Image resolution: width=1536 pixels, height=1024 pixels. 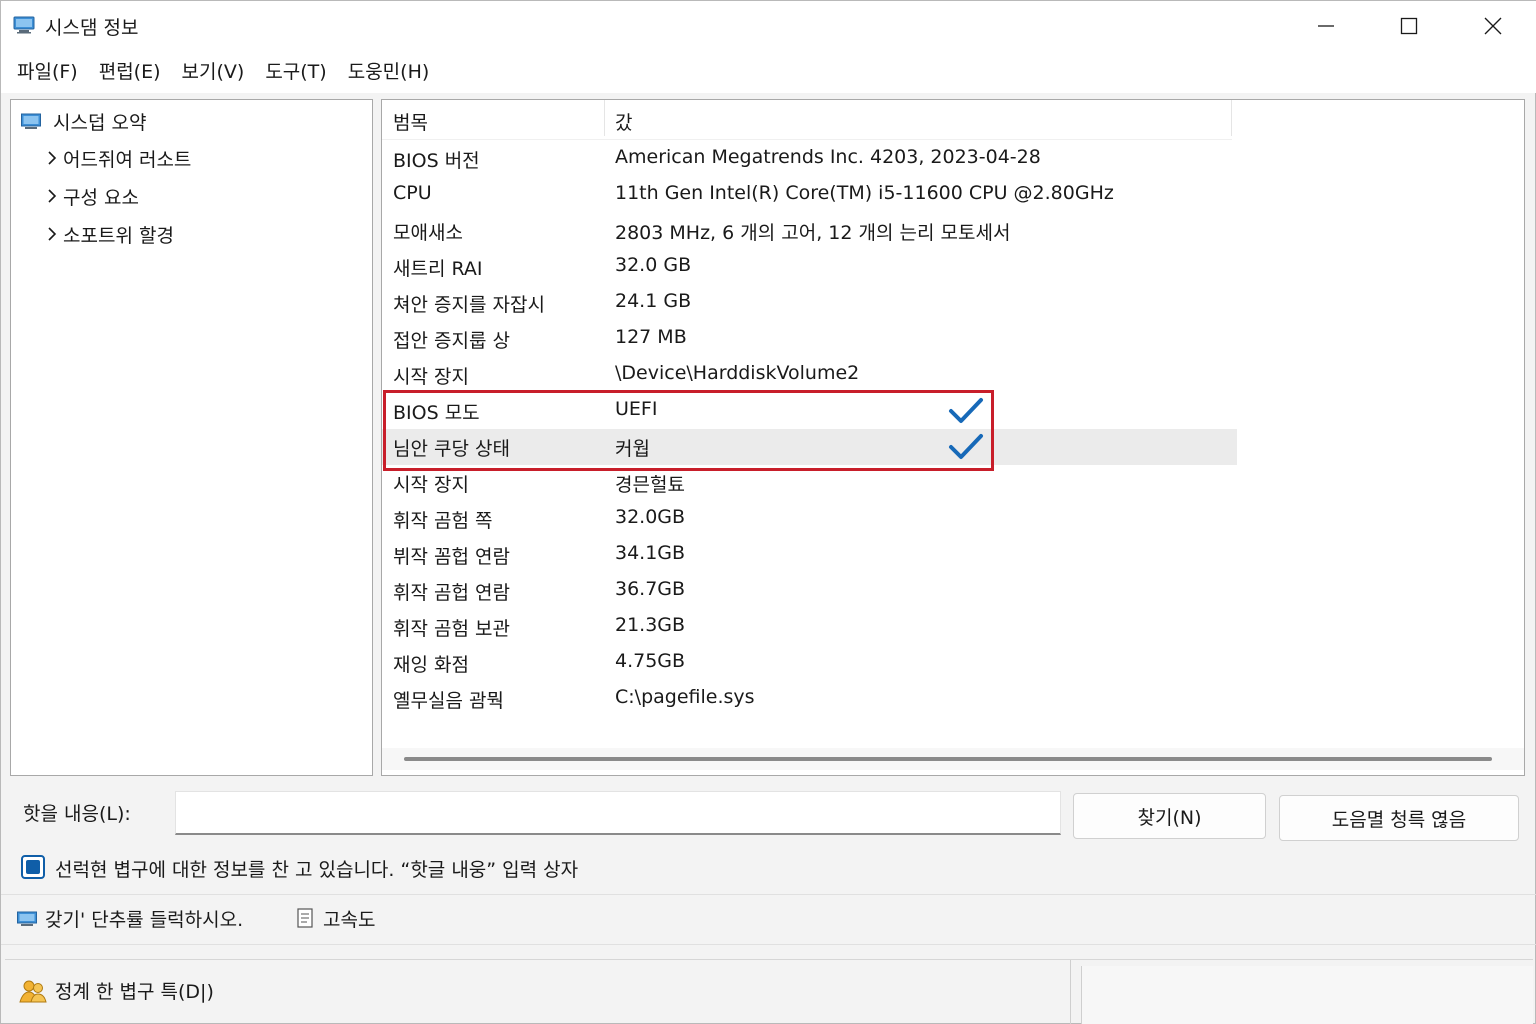 What do you see at coordinates (636, 409) in the screenshot?
I see `row-value: UEFI` at bounding box center [636, 409].